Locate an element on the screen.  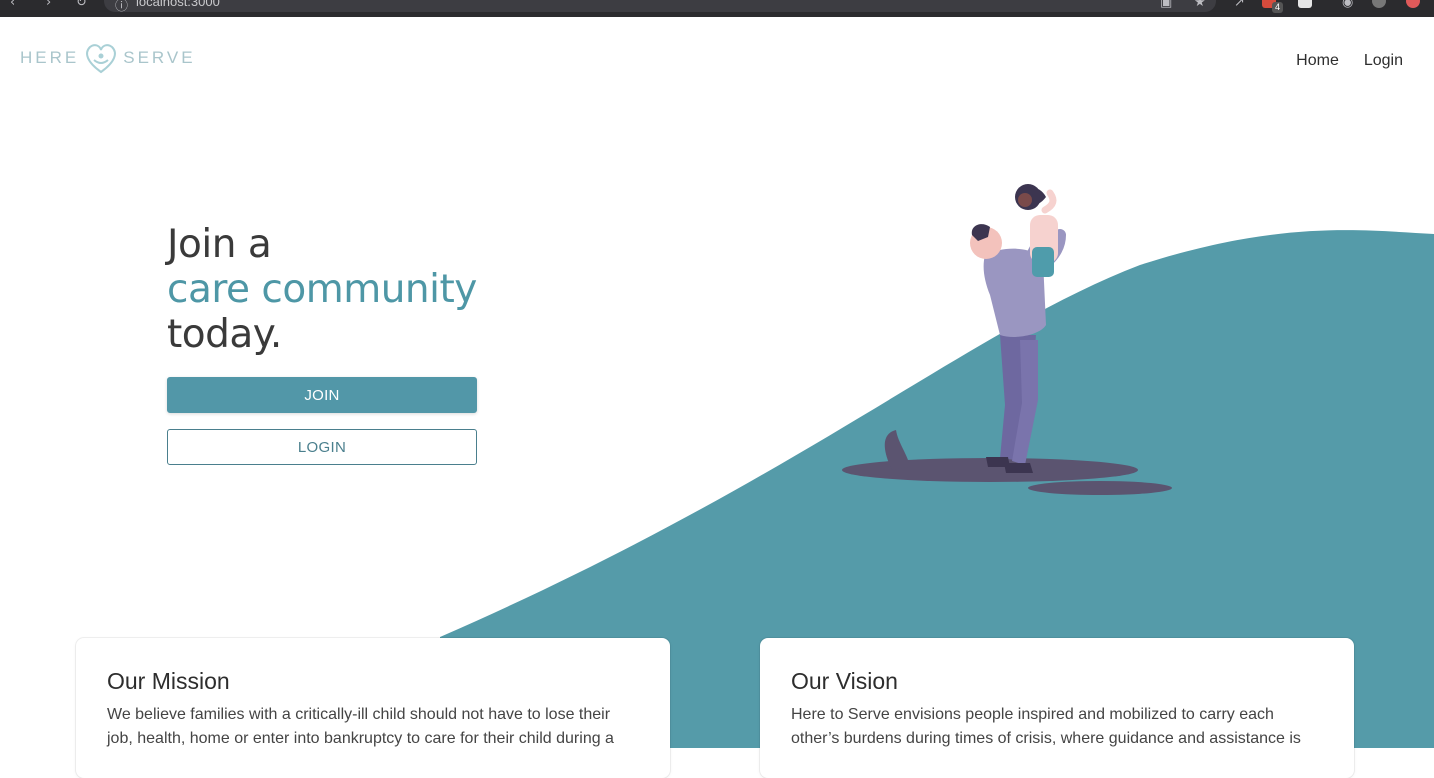
logo-text-left: HERE is located at coordinates (50, 57).